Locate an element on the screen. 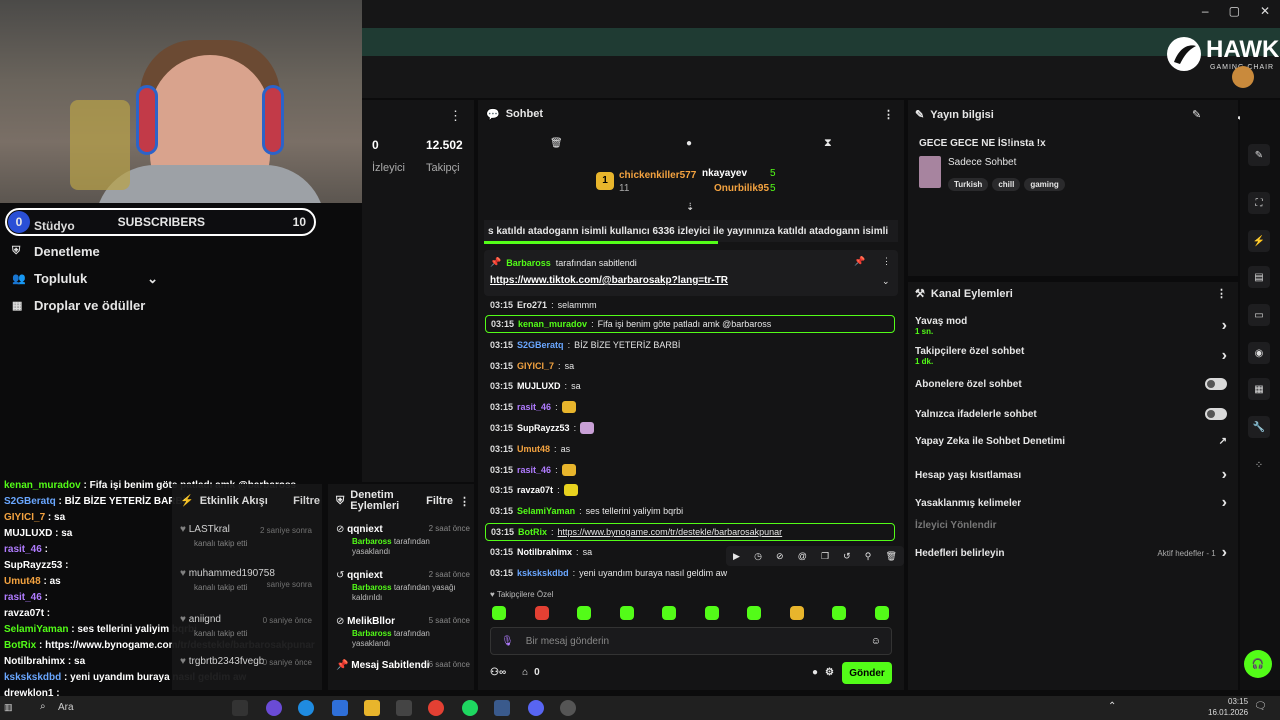  mention-icon: @ is located at coordinates (802, 556).